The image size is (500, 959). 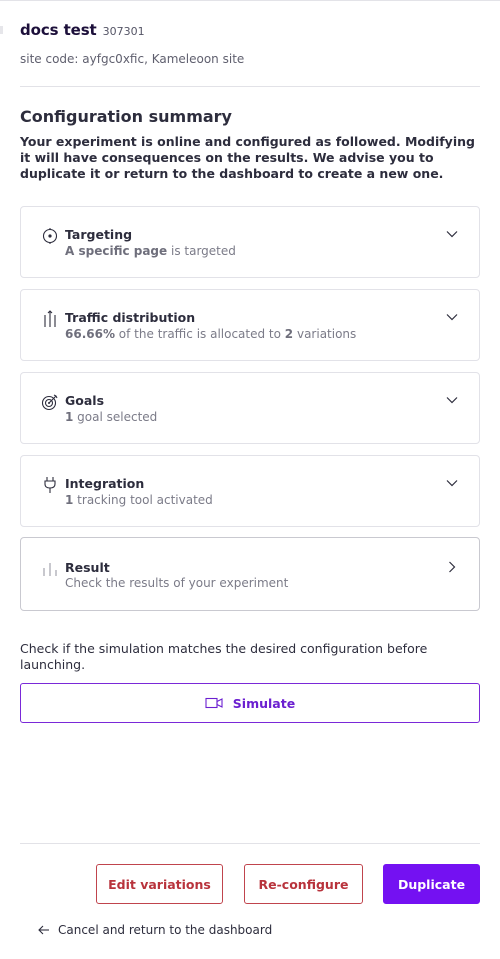 What do you see at coordinates (87, 567) in the screenshot?
I see `card-title: Result` at bounding box center [87, 567].